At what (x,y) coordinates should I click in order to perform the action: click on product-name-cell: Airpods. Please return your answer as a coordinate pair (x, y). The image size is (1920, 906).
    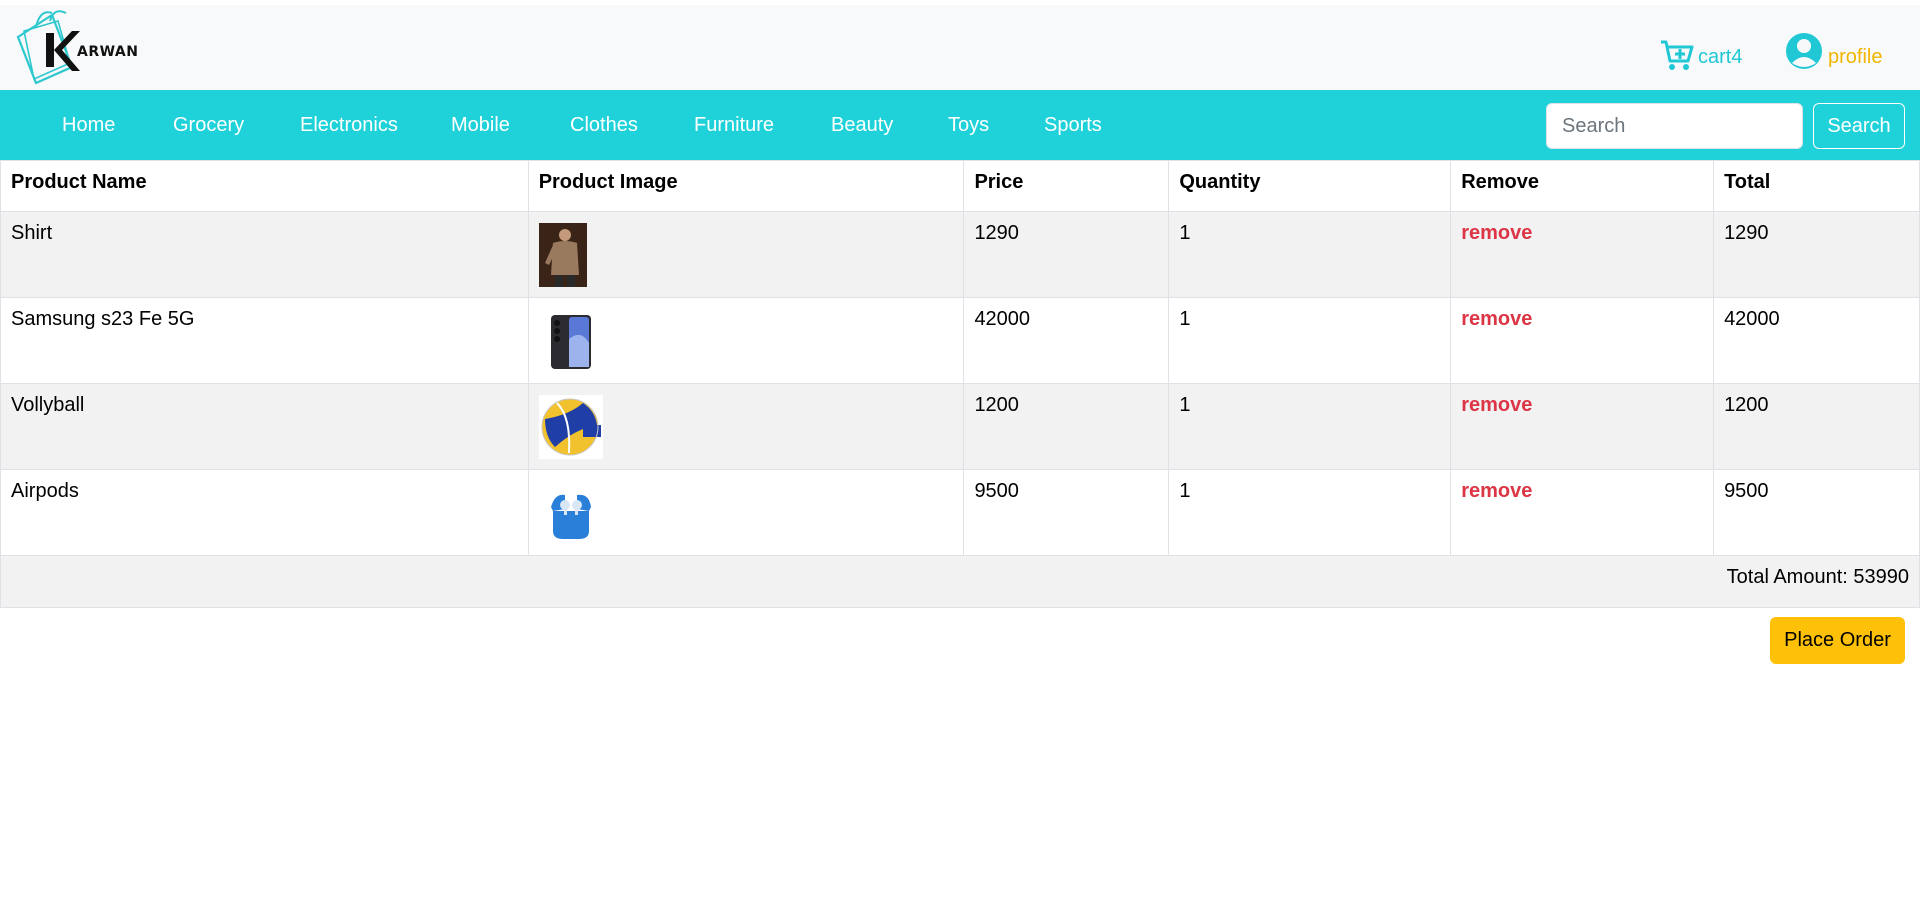
    Looking at the image, I should click on (264, 512).